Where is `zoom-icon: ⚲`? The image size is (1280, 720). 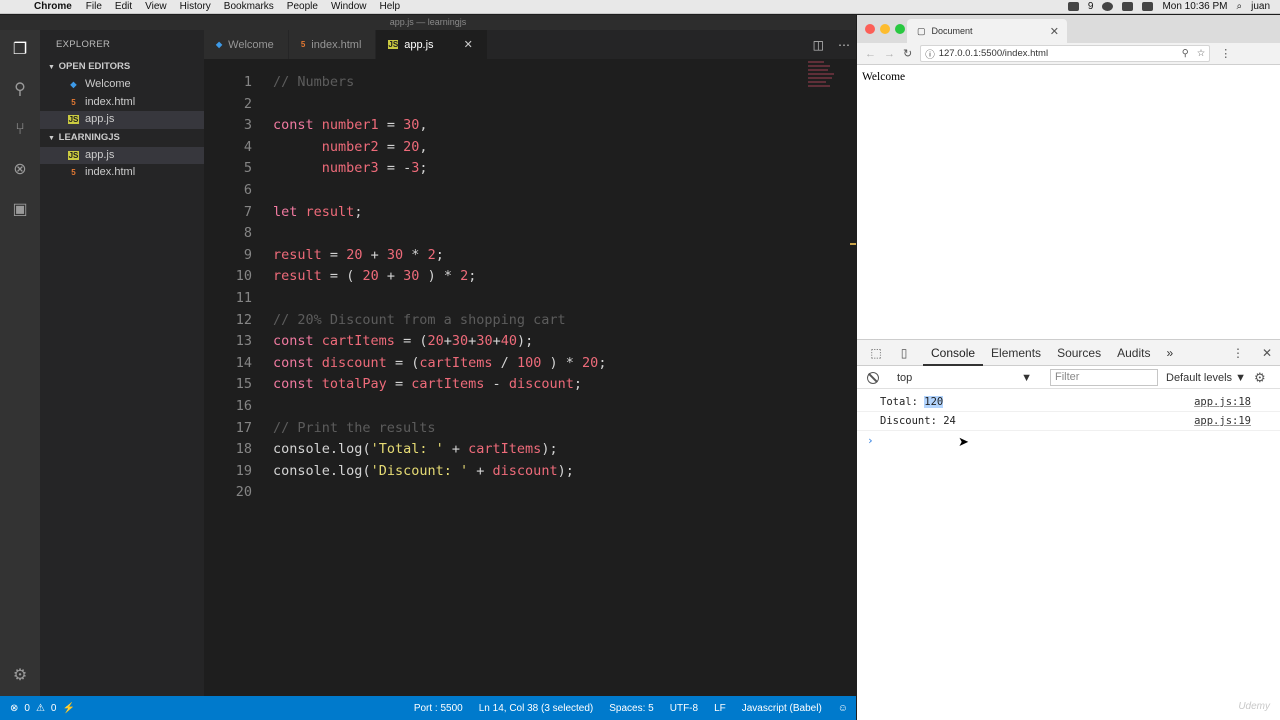 zoom-icon: ⚲ is located at coordinates (1185, 53).